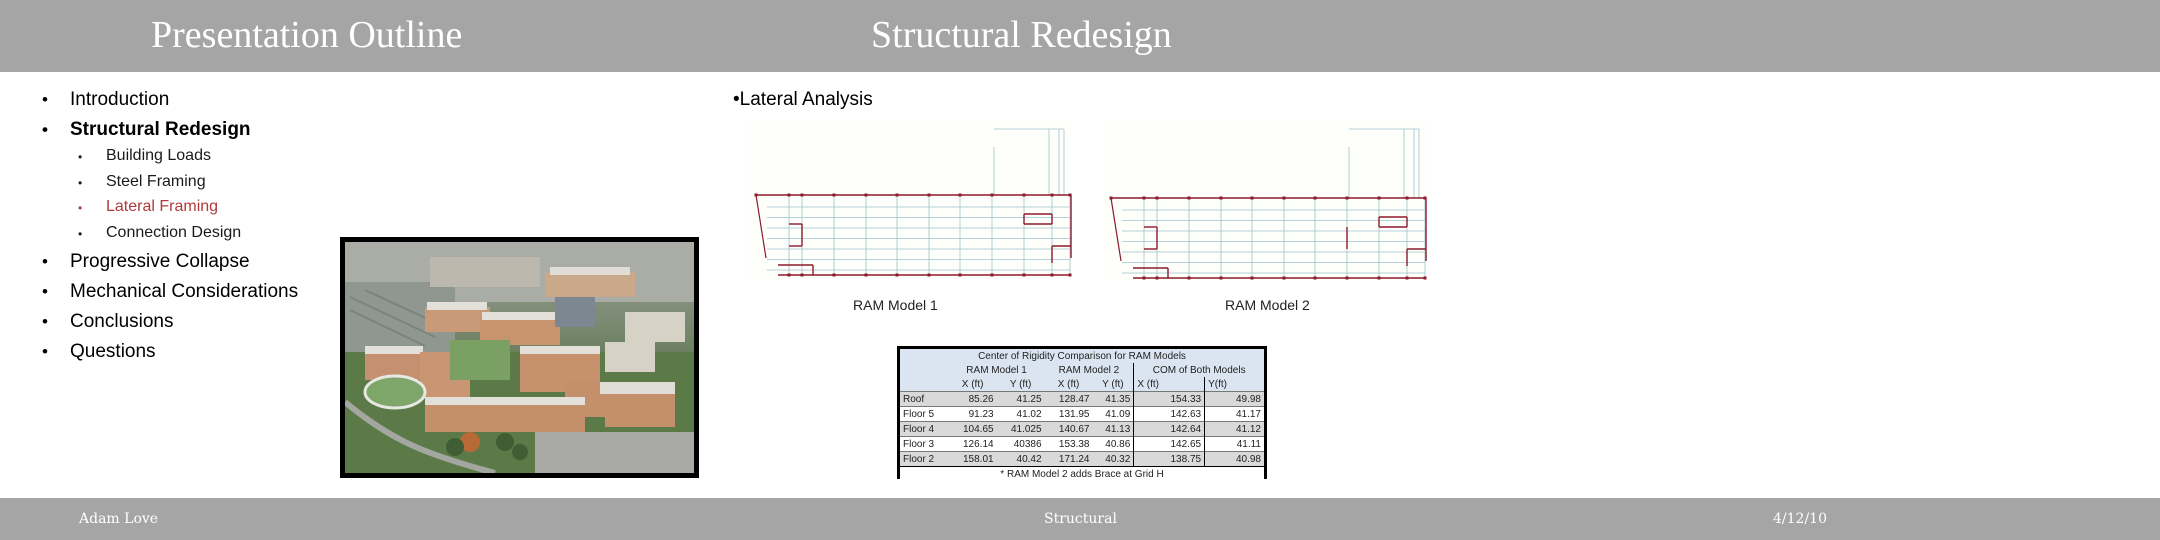 Image resolution: width=2160 pixels, height=540 pixels. What do you see at coordinates (122, 321) in the screenshot?
I see `outline-item-label: Conclusions` at bounding box center [122, 321].